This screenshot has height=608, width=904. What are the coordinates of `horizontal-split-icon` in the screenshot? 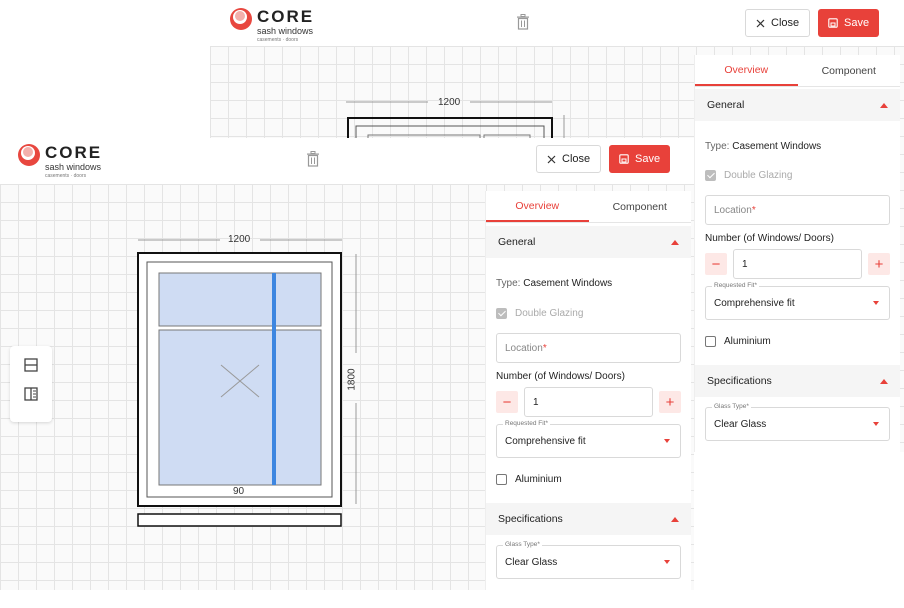 It's located at (31, 365).